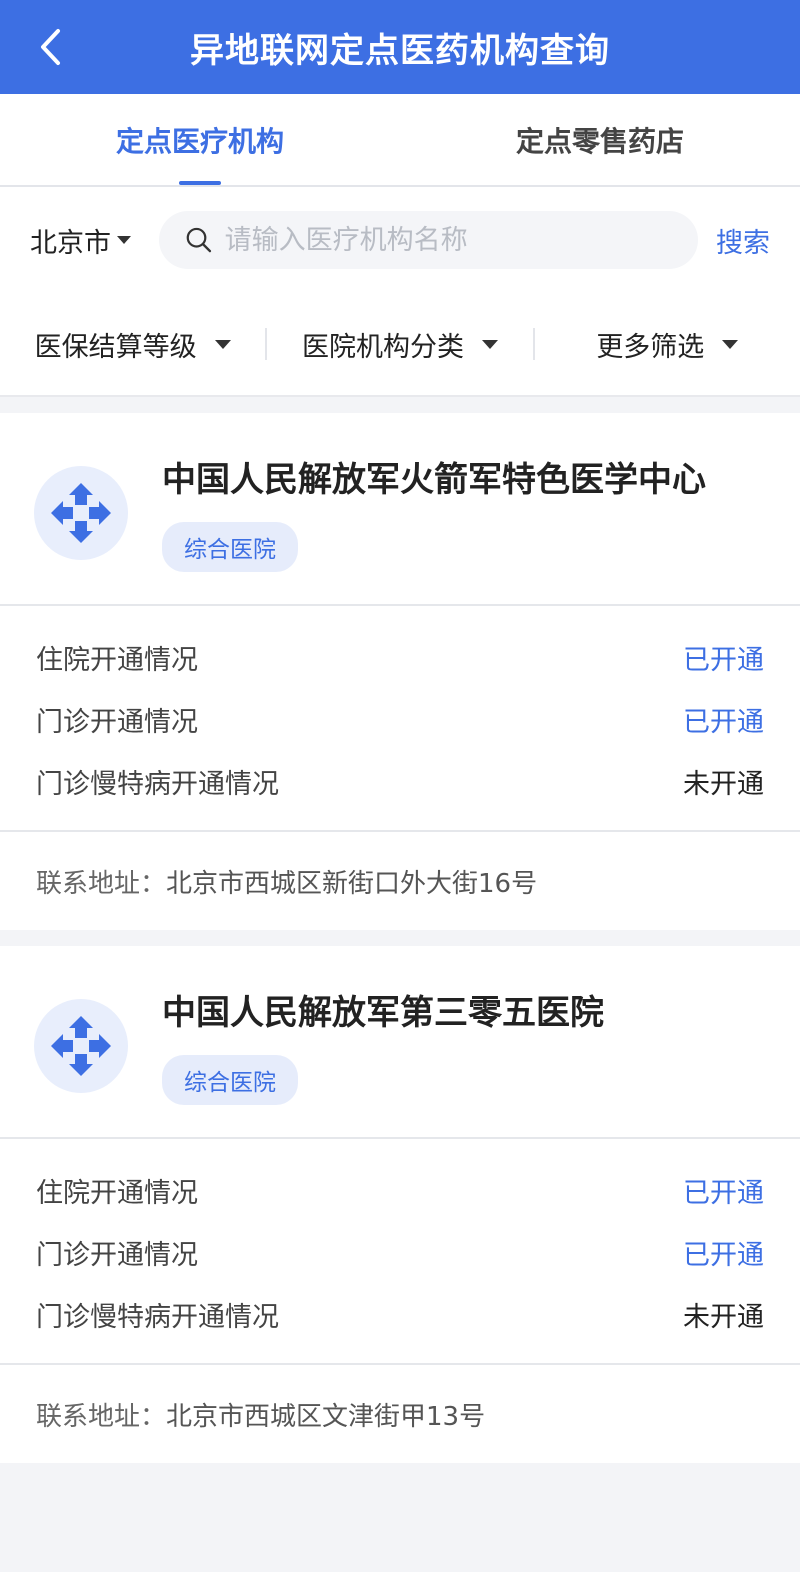 This screenshot has width=800, height=1572. I want to click on address: 联系地址： 北京市西城区文津街甲13号, so click(400, 1414).